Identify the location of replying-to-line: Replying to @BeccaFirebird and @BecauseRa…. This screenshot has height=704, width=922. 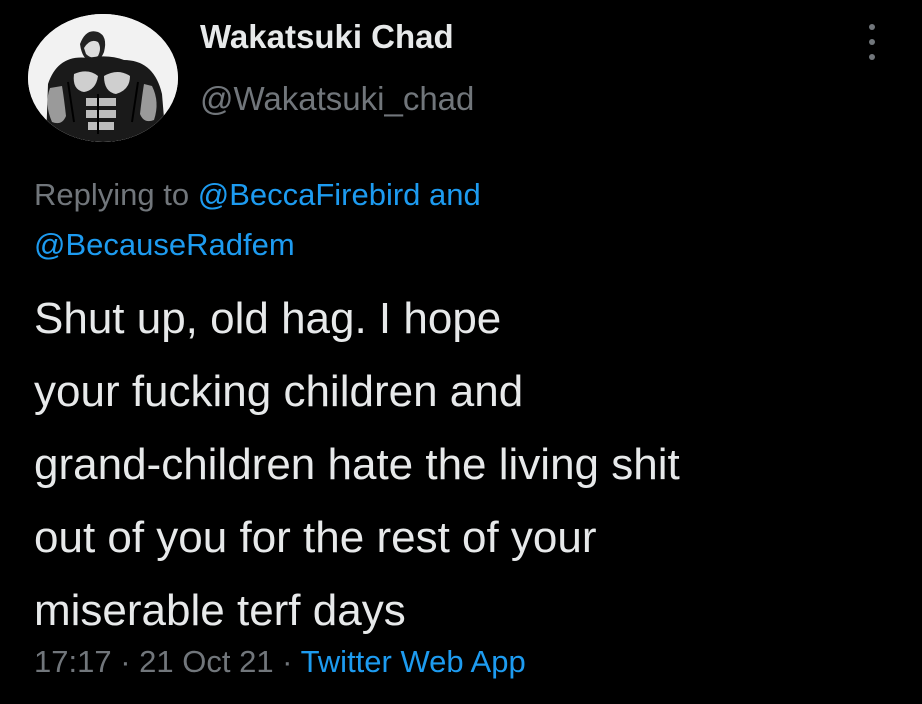
(464, 220).